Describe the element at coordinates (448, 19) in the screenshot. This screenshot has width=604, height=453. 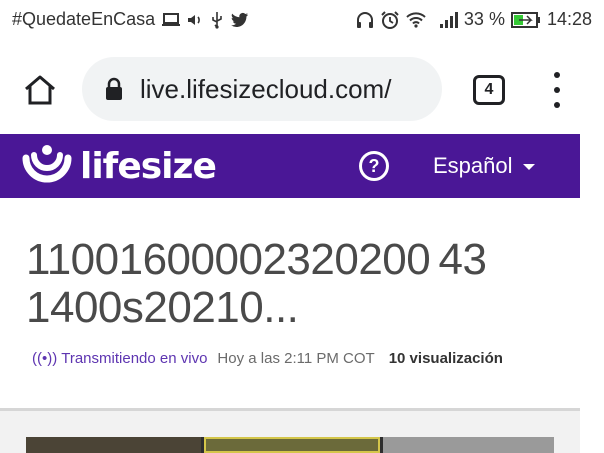
I see `signal-icon` at that location.